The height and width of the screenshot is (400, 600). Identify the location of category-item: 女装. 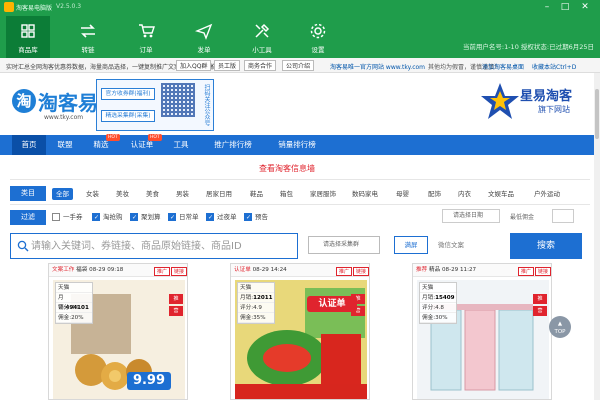
(92, 194).